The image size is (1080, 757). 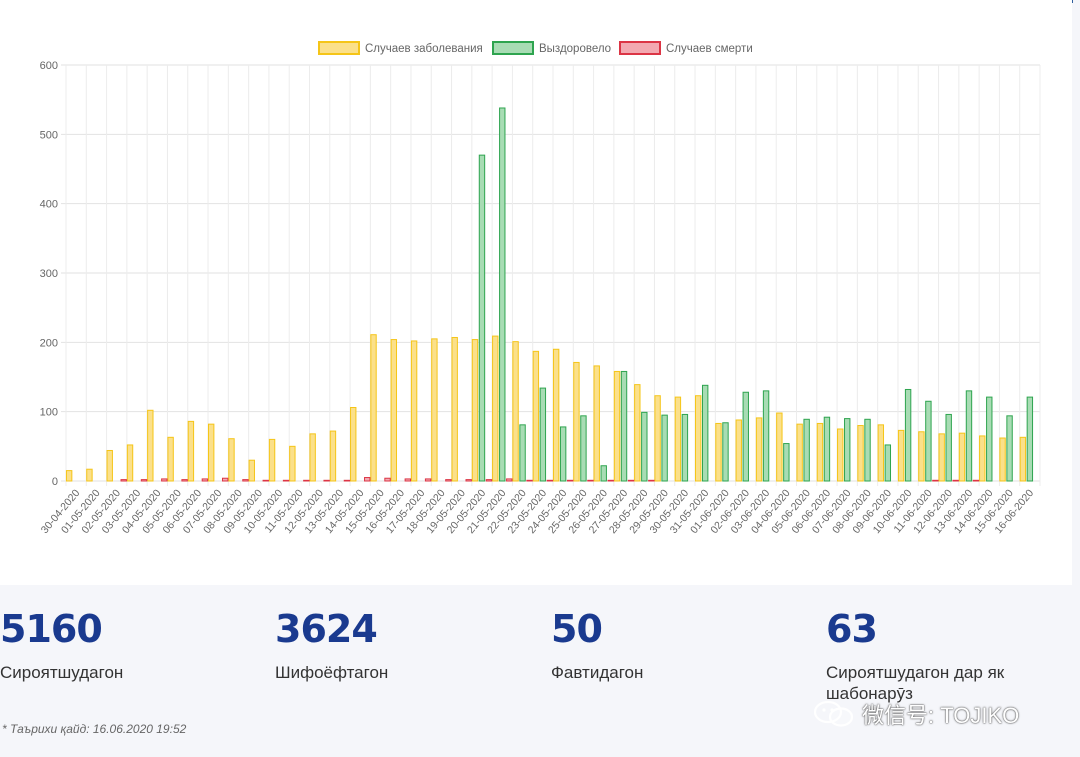 What do you see at coordinates (332, 672) in the screenshot?
I see `stat-recovered-label: Шифоёфтагон` at bounding box center [332, 672].